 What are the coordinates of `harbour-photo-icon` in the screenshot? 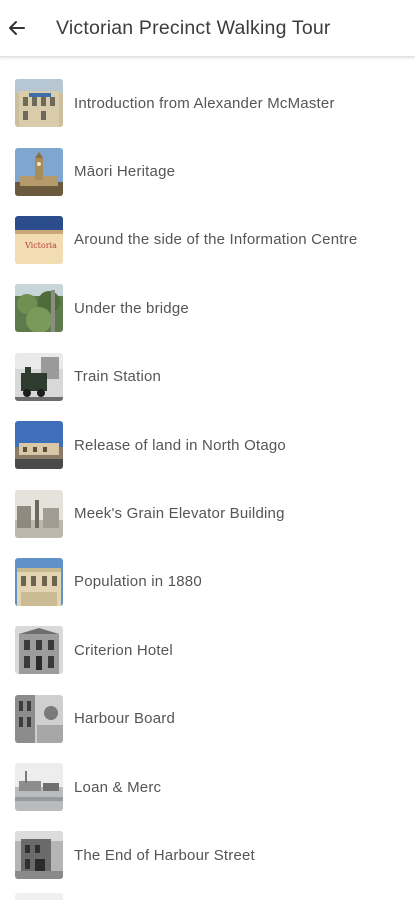 It's located at (39, 787).